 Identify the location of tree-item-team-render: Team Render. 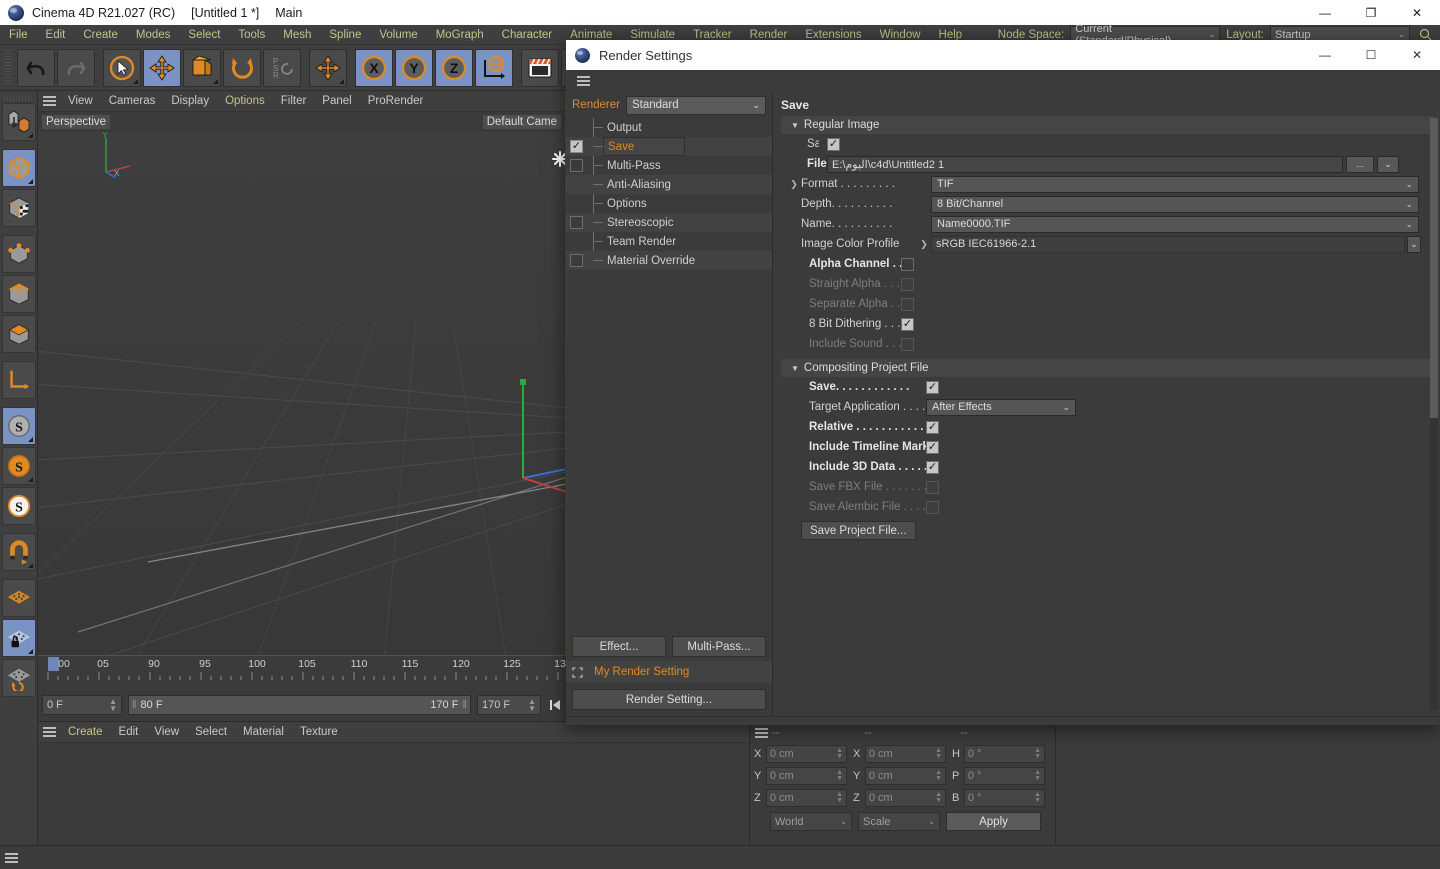
(669, 241).